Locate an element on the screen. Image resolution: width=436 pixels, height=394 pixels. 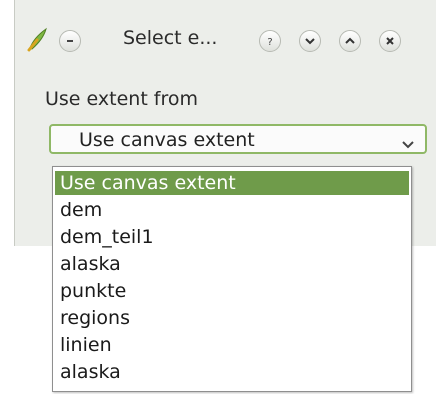
option-punkte: punkte is located at coordinates (232, 291).